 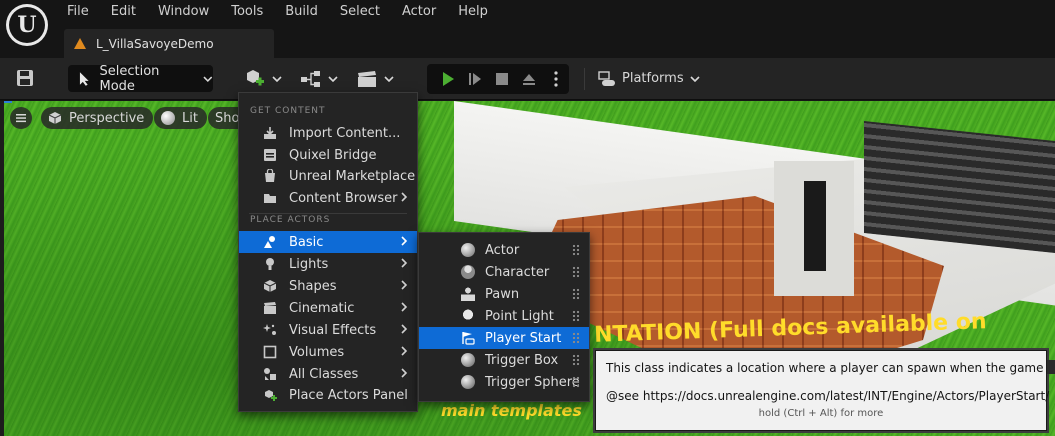 I want to click on play-icon, so click(x=449, y=79).